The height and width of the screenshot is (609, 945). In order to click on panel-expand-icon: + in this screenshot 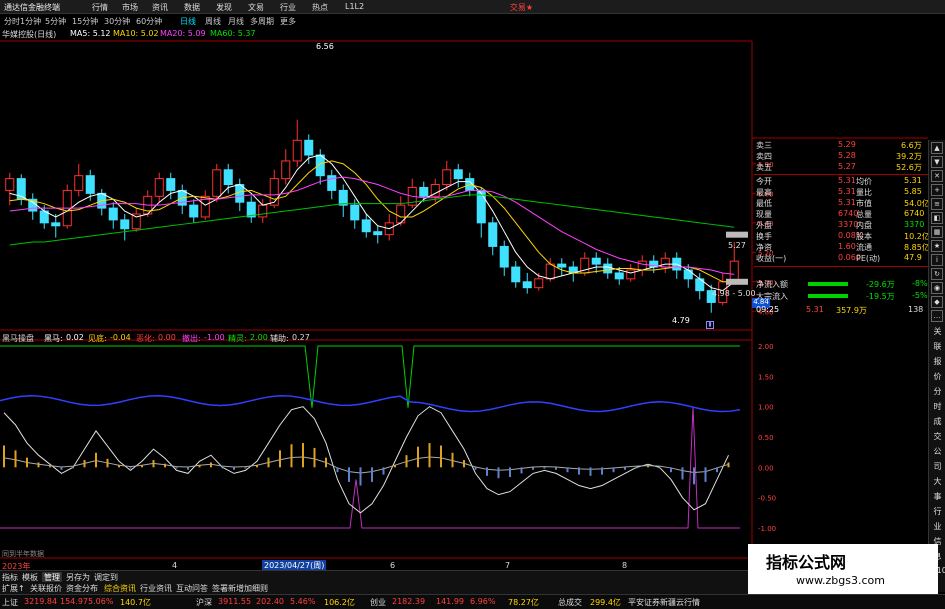, I will do `click(937, 190)`.